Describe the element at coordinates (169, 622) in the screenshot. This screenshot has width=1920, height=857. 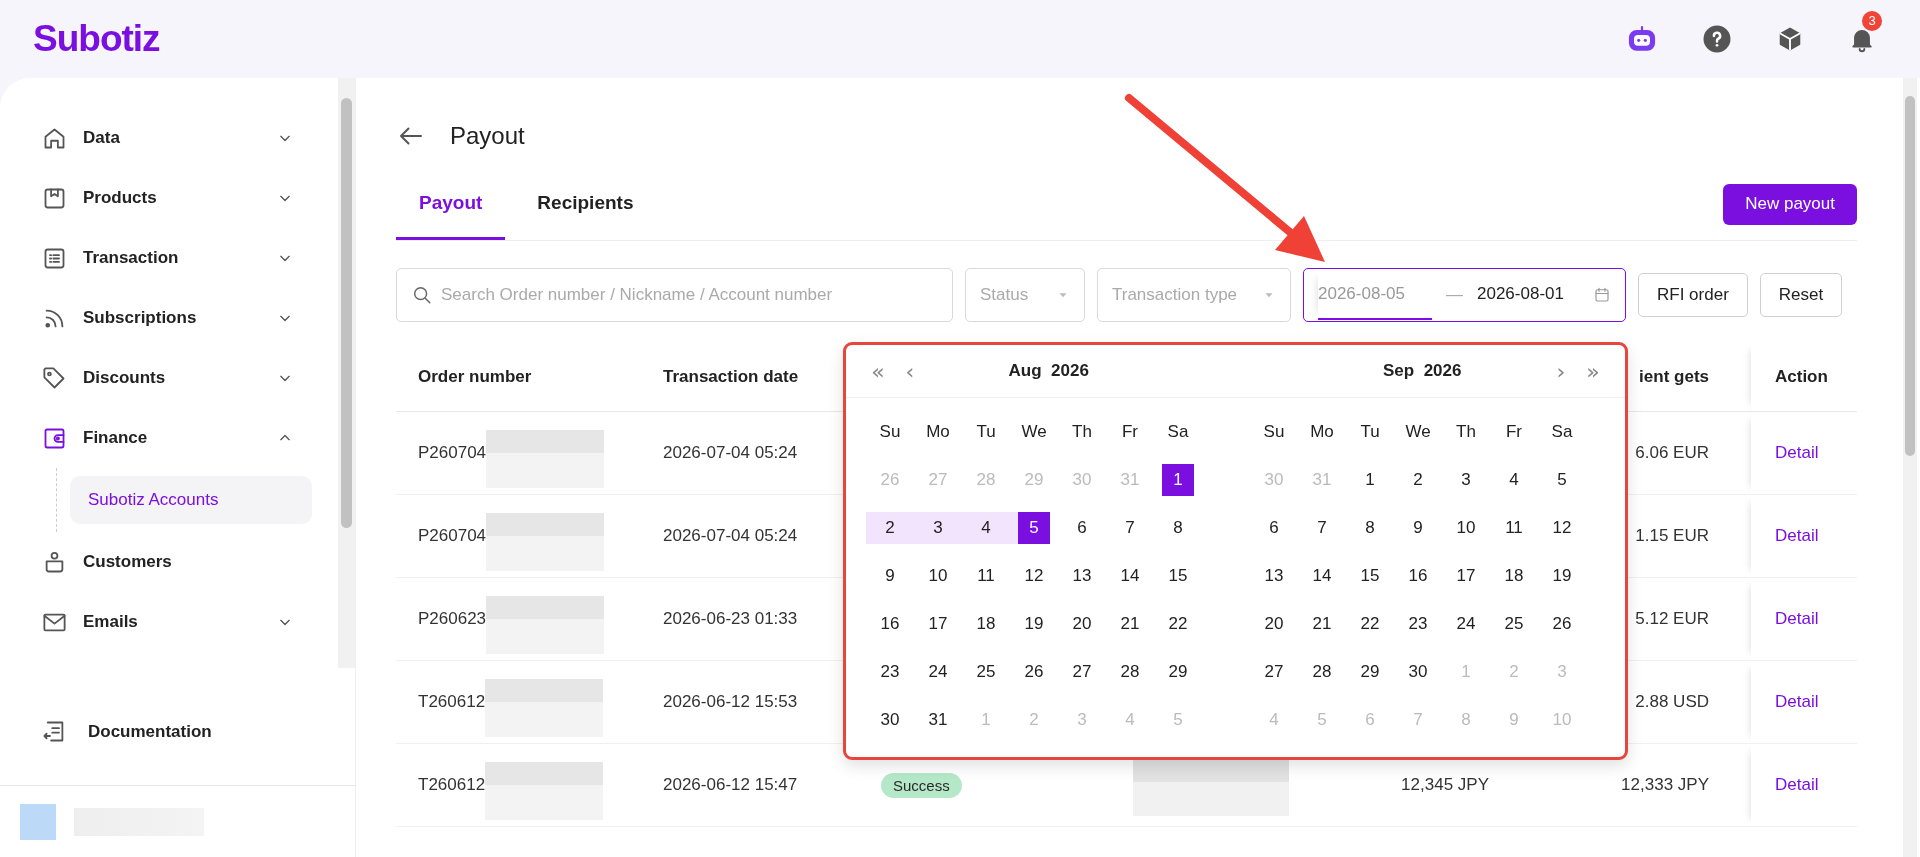
I see `sidebar-item: Emails` at that location.